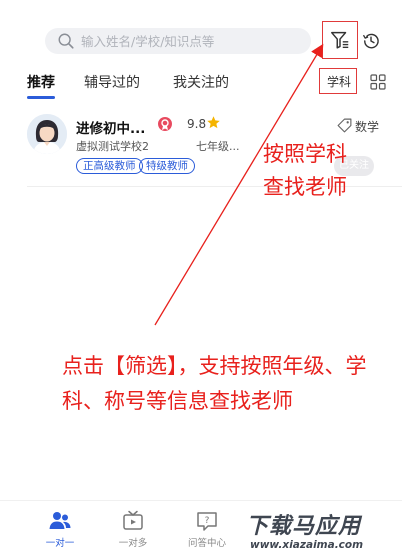 The height and width of the screenshot is (556, 402). I want to click on subject-filter: 学科, so click(339, 81).